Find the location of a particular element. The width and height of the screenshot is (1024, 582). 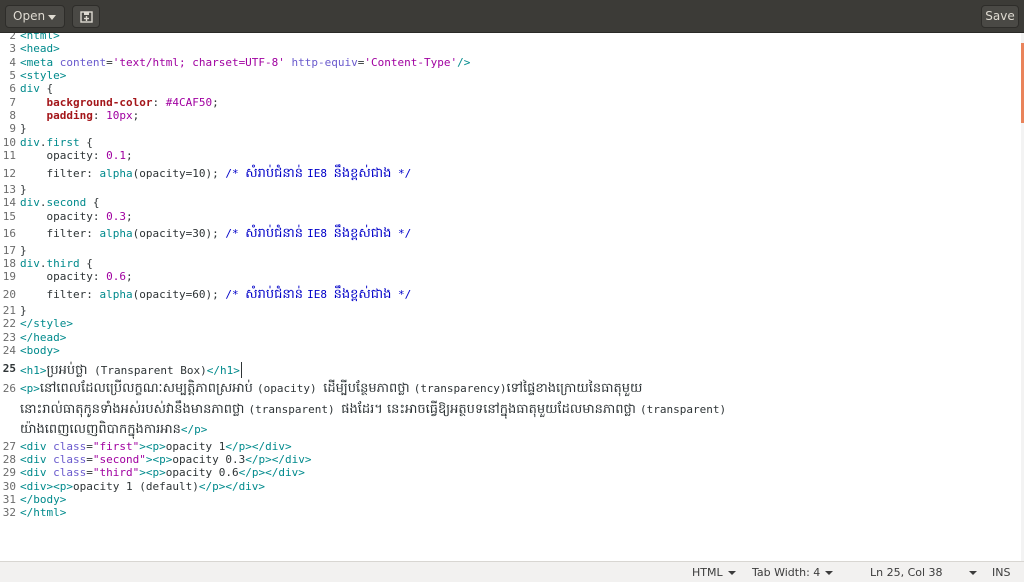

line-number: 11 is located at coordinates (9, 156).